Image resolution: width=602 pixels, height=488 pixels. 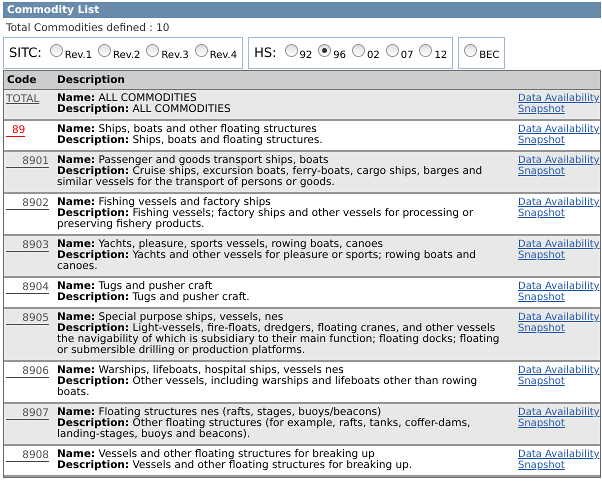 I want to click on radio-label: Rev.4, so click(x=224, y=55).